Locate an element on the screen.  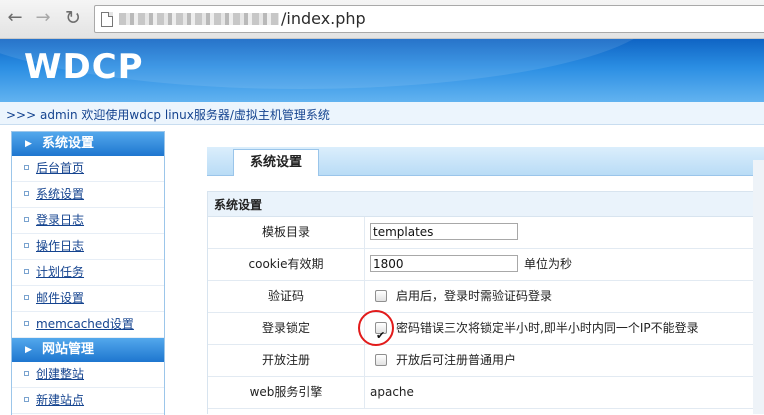
cookie-unit-text: 单位为秒 is located at coordinates (548, 264).